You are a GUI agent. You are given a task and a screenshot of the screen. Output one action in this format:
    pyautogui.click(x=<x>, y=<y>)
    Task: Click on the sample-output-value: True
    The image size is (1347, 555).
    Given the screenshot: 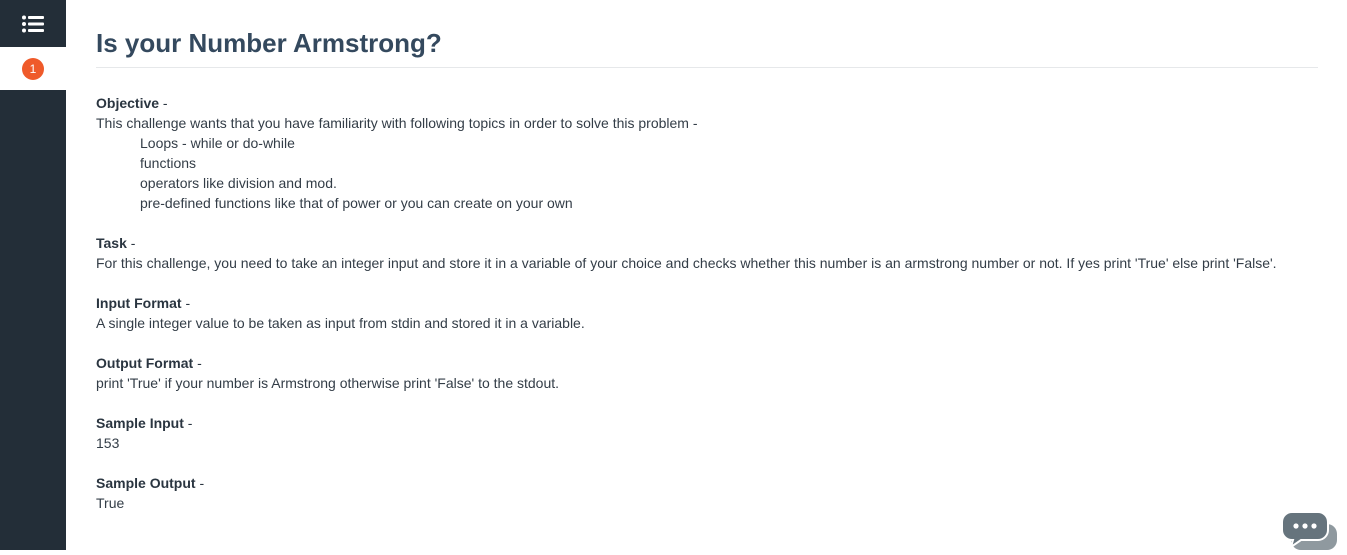 What is the action you would take?
    pyautogui.click(x=110, y=503)
    